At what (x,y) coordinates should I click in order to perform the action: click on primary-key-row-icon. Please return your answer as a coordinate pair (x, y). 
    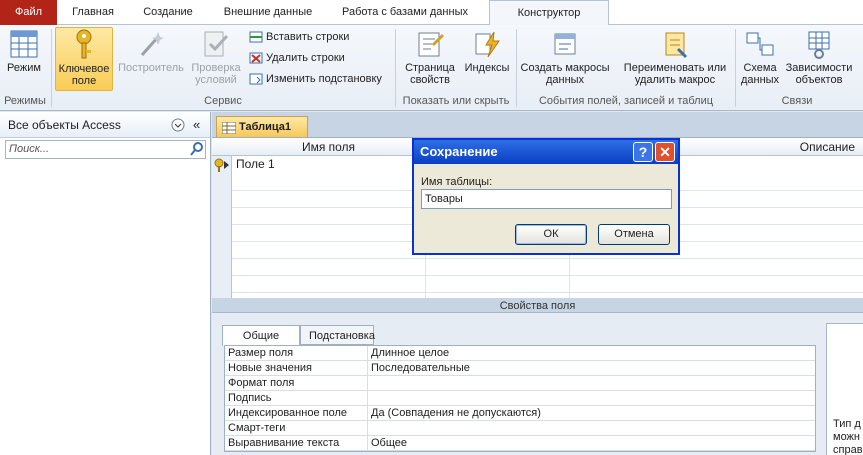
    Looking at the image, I should click on (221, 165).